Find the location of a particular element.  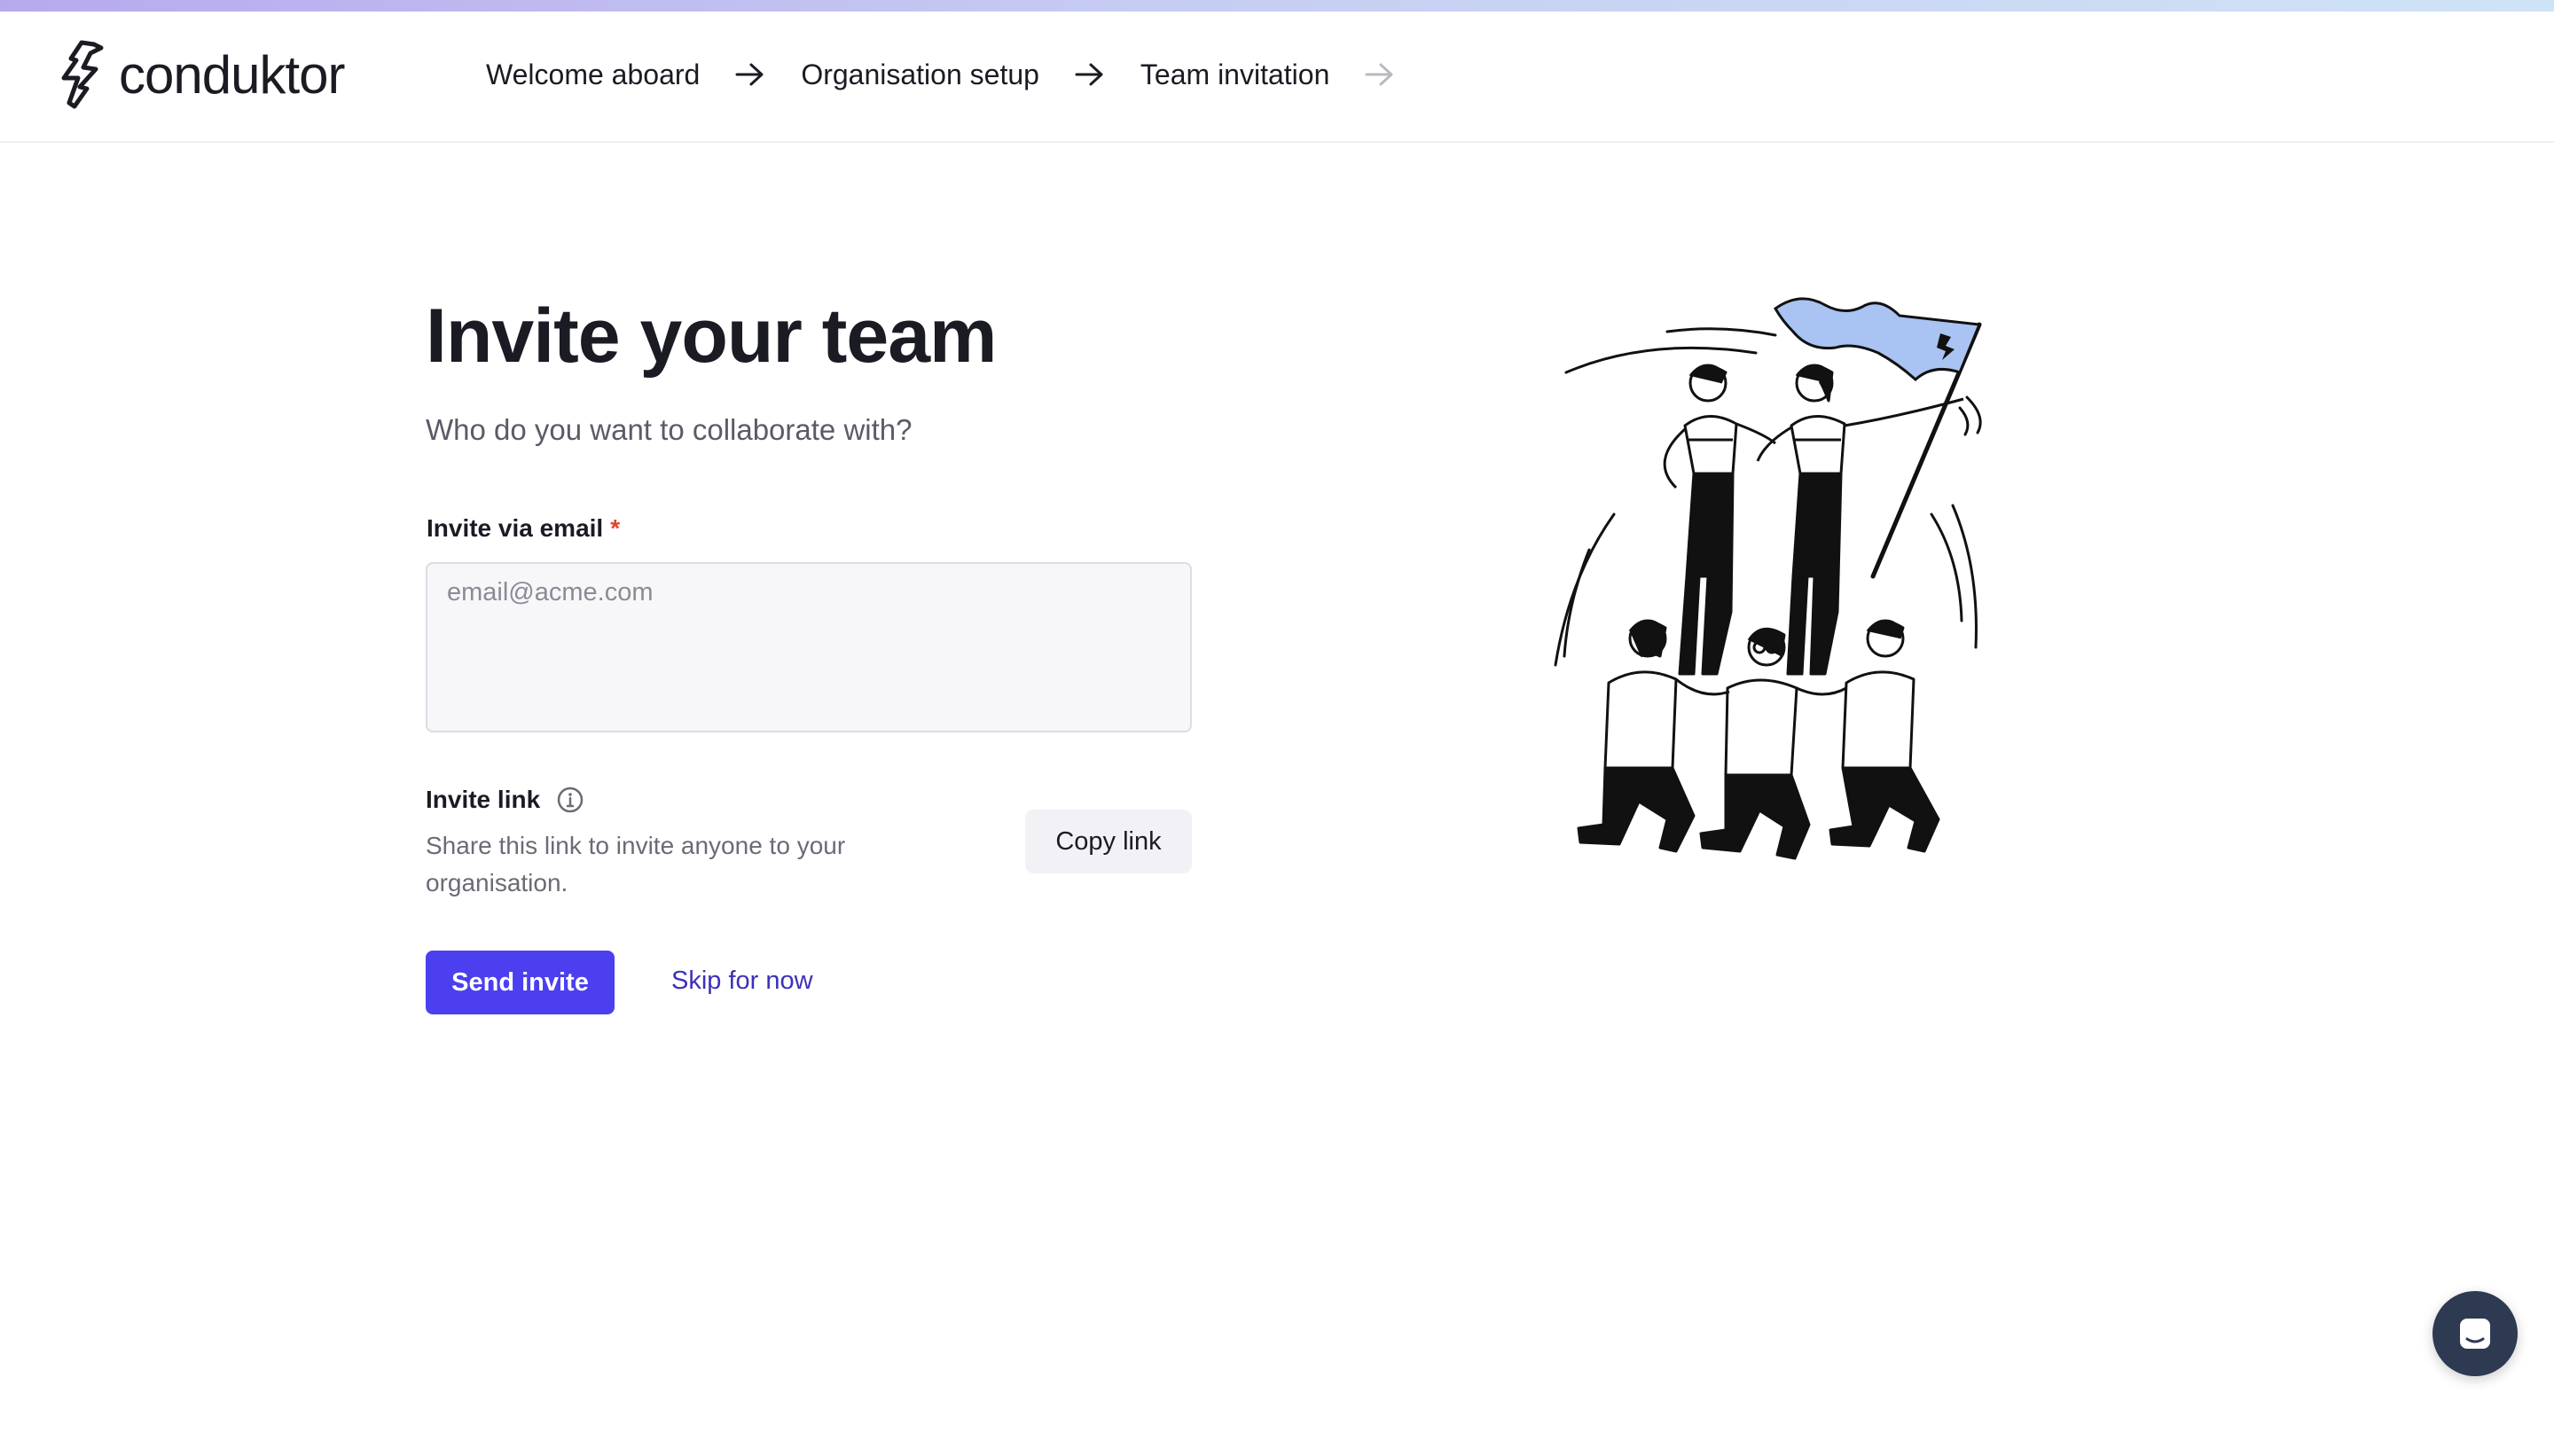

breadcrumb-team-invitation: Team invitation is located at coordinates (1234, 75).